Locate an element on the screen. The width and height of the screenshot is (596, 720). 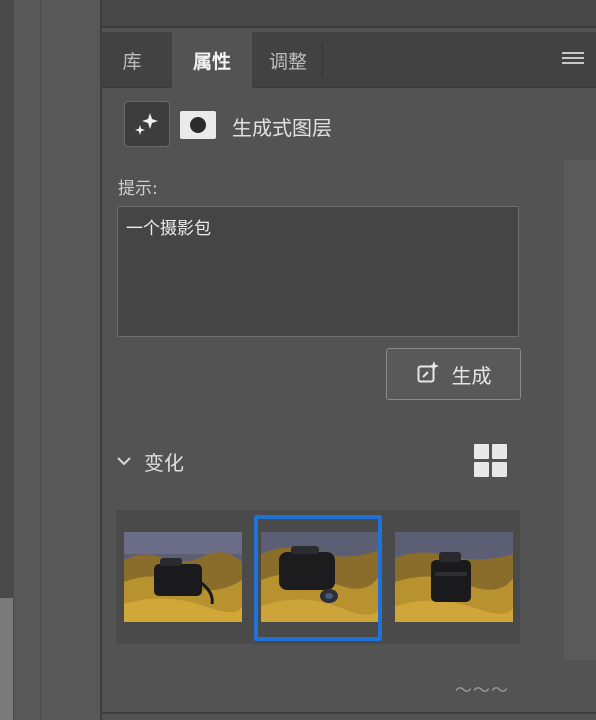
generate-button: 生成 is located at coordinates (453, 374).